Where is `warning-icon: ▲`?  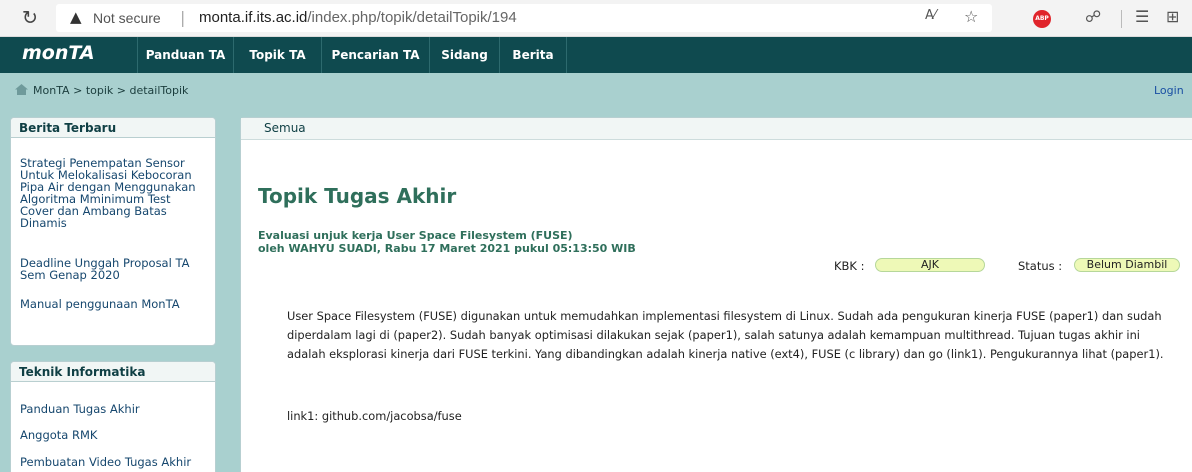
warning-icon: ▲ is located at coordinates (76, 17).